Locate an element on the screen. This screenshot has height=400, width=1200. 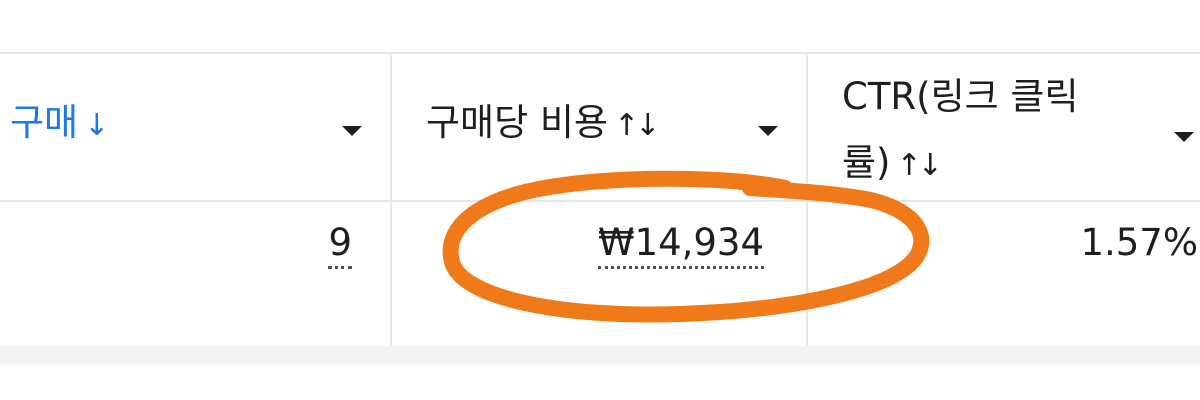
arrow-down-icon: ↓ is located at coordinates (96, 125).